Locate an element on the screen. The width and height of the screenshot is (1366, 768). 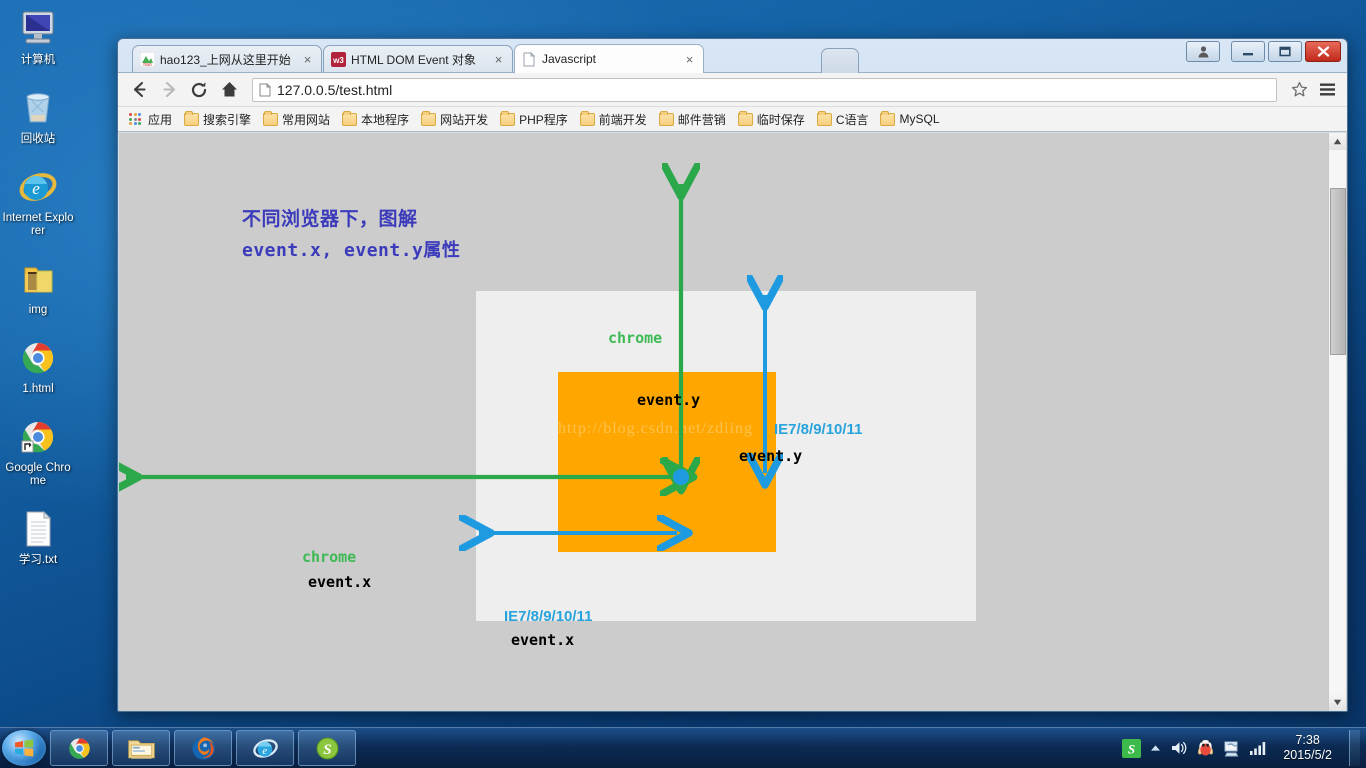
tab-html-dom-event: w3 HTML DOM Event 对象 × is located at coordinates (418, 58).